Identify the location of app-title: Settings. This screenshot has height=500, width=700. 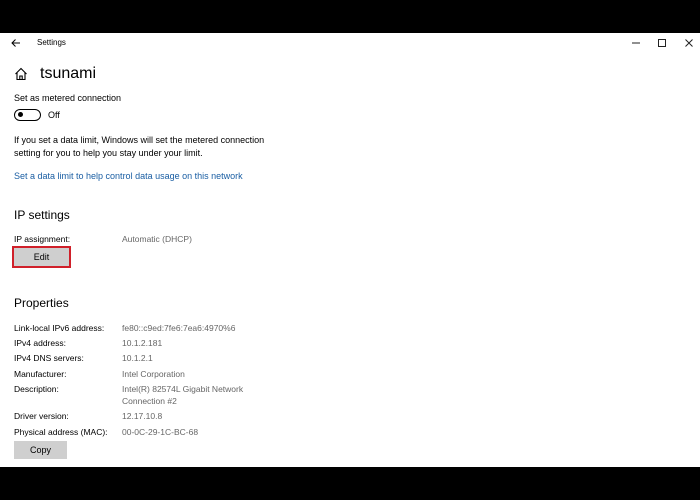
(51, 42).